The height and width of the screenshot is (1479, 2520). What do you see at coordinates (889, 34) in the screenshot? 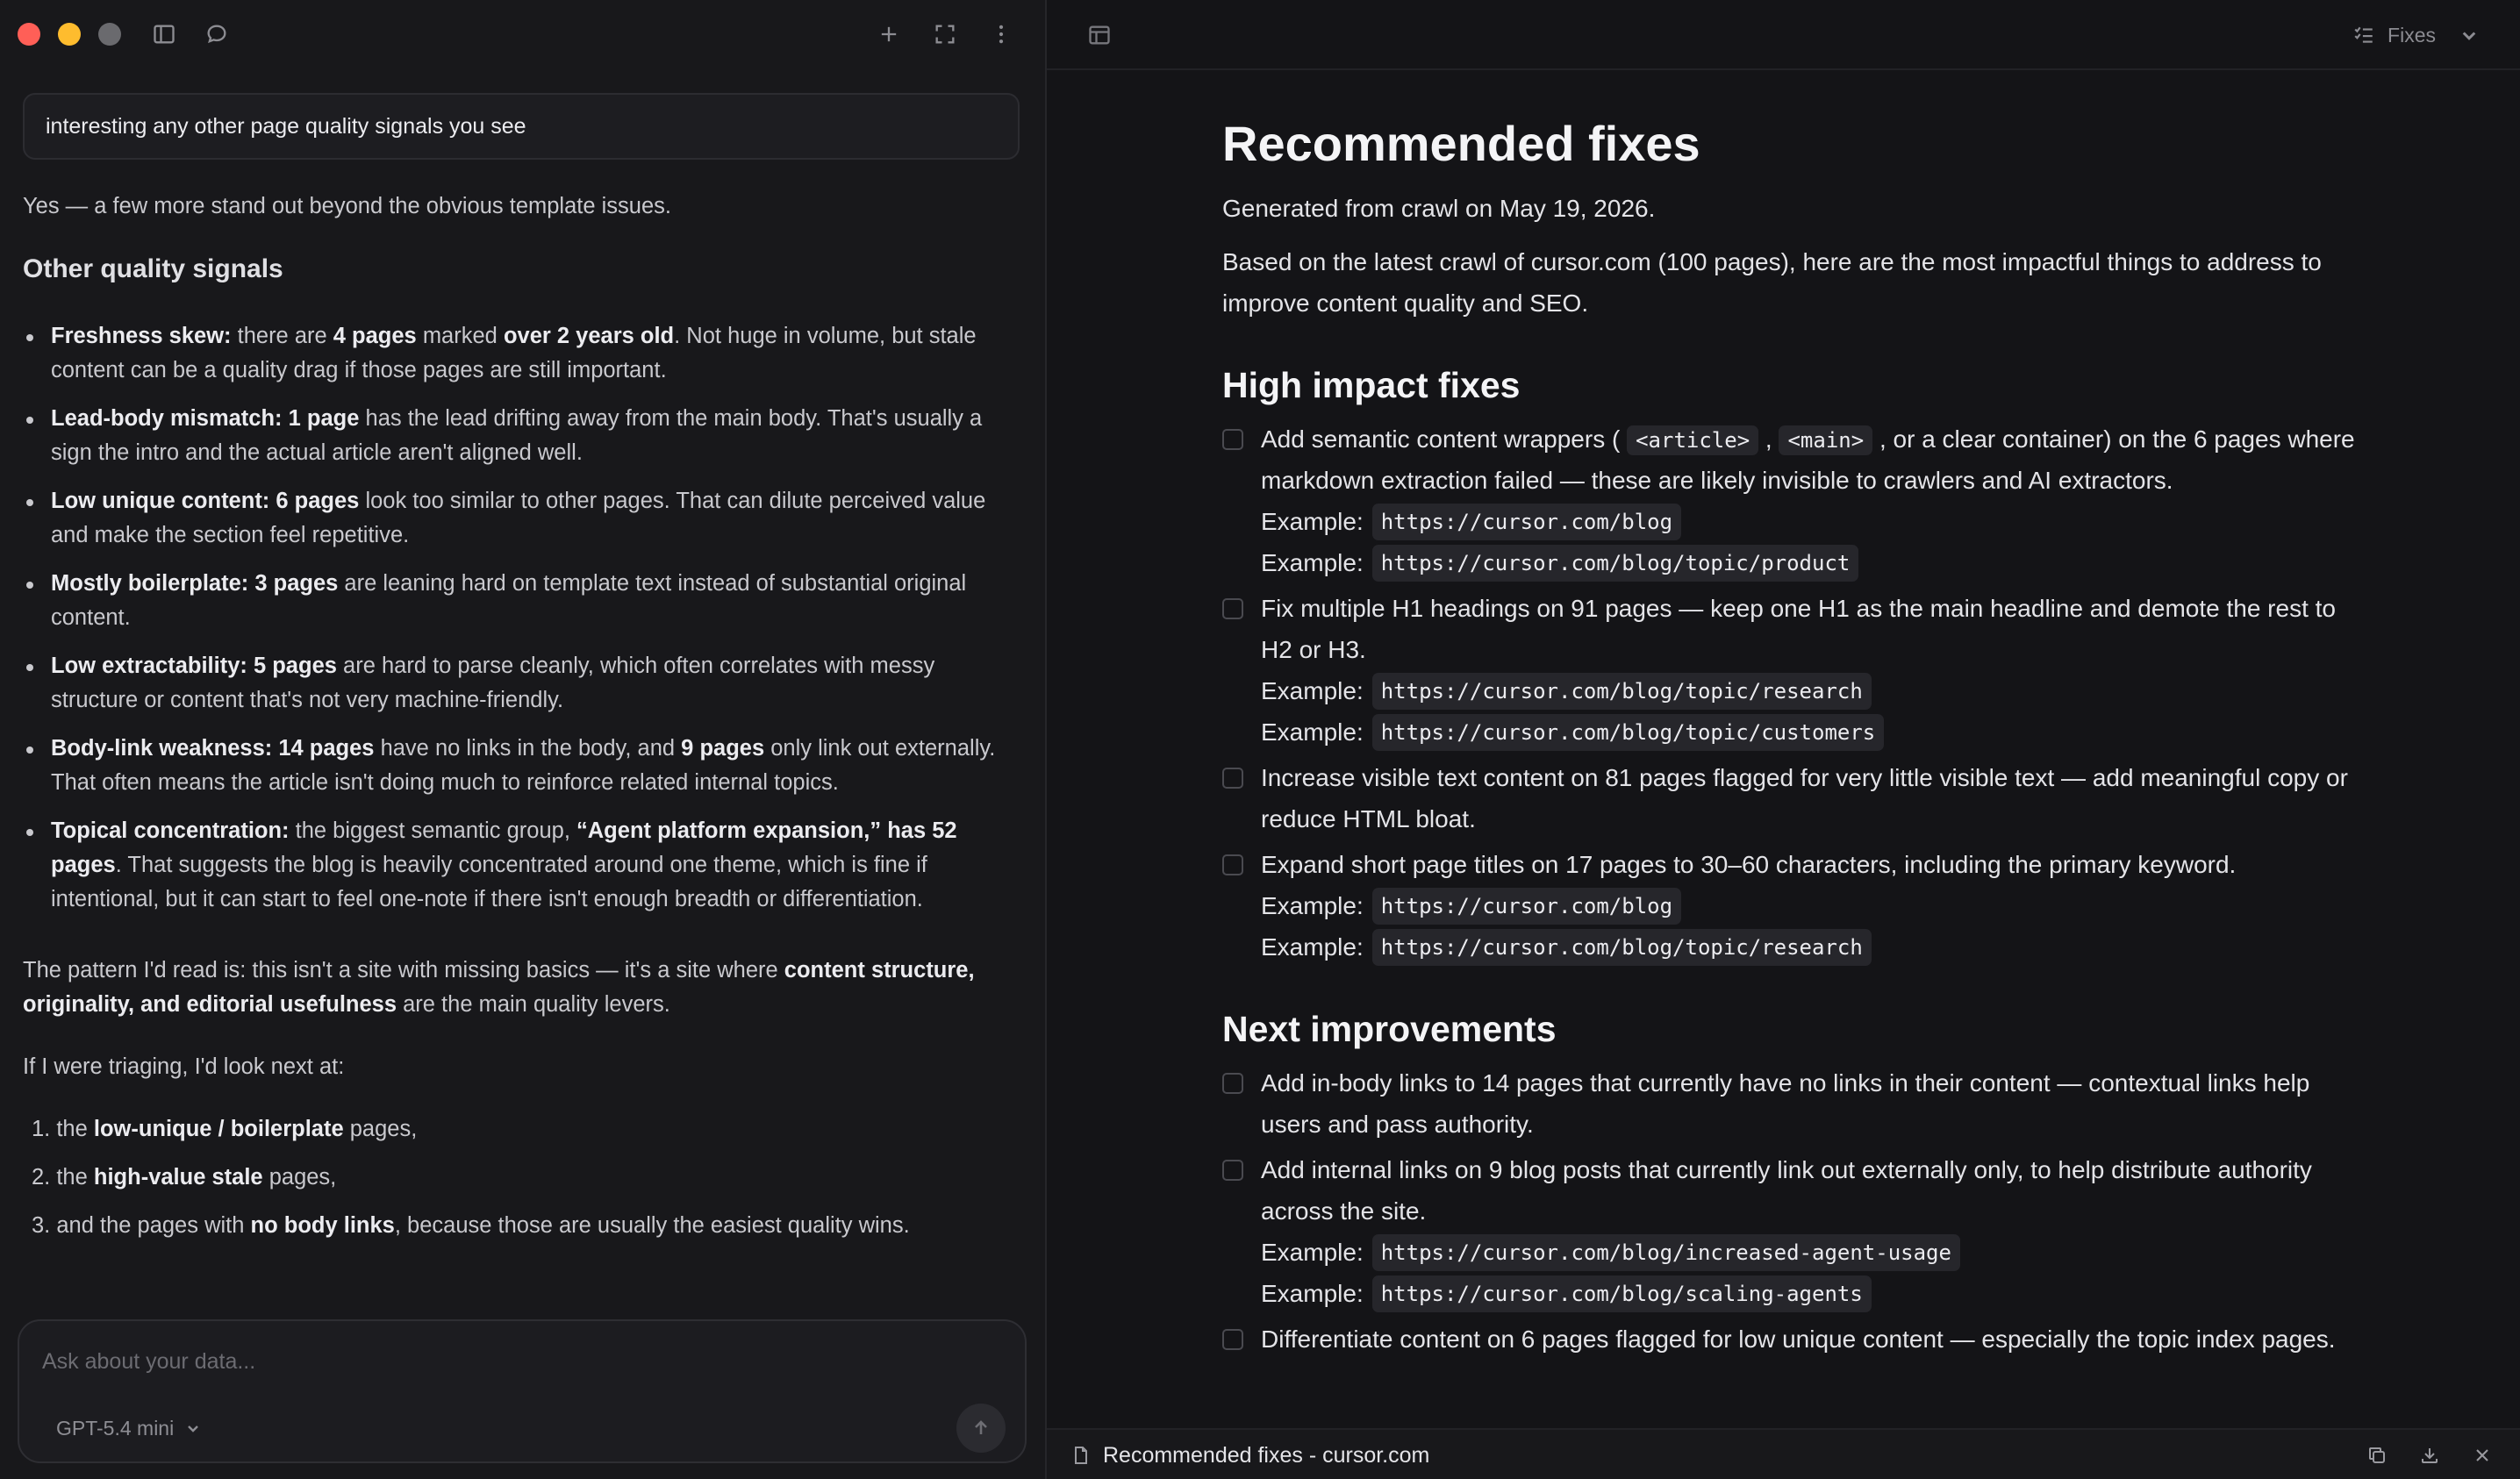
I see `new-chat-plus-icon` at bounding box center [889, 34].